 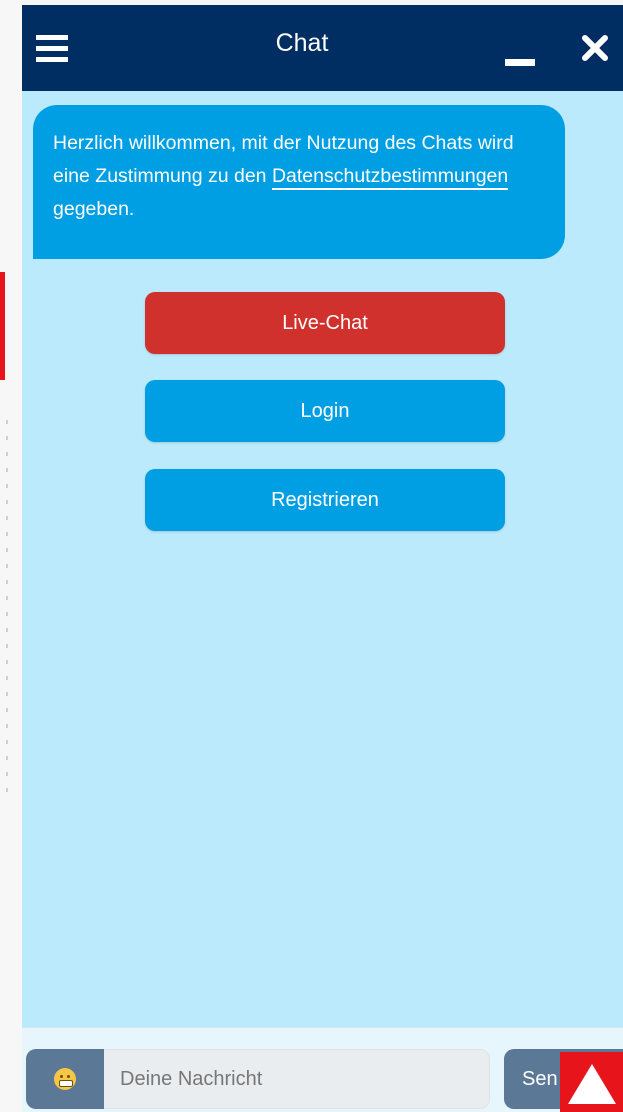 What do you see at coordinates (520, 50) in the screenshot?
I see `minimize-icon` at bounding box center [520, 50].